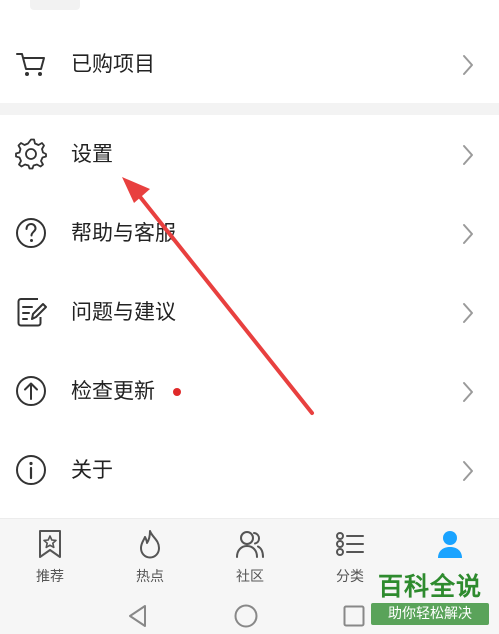 The width and height of the screenshot is (499, 634). I want to click on tab-label: 推荐, so click(50, 577).